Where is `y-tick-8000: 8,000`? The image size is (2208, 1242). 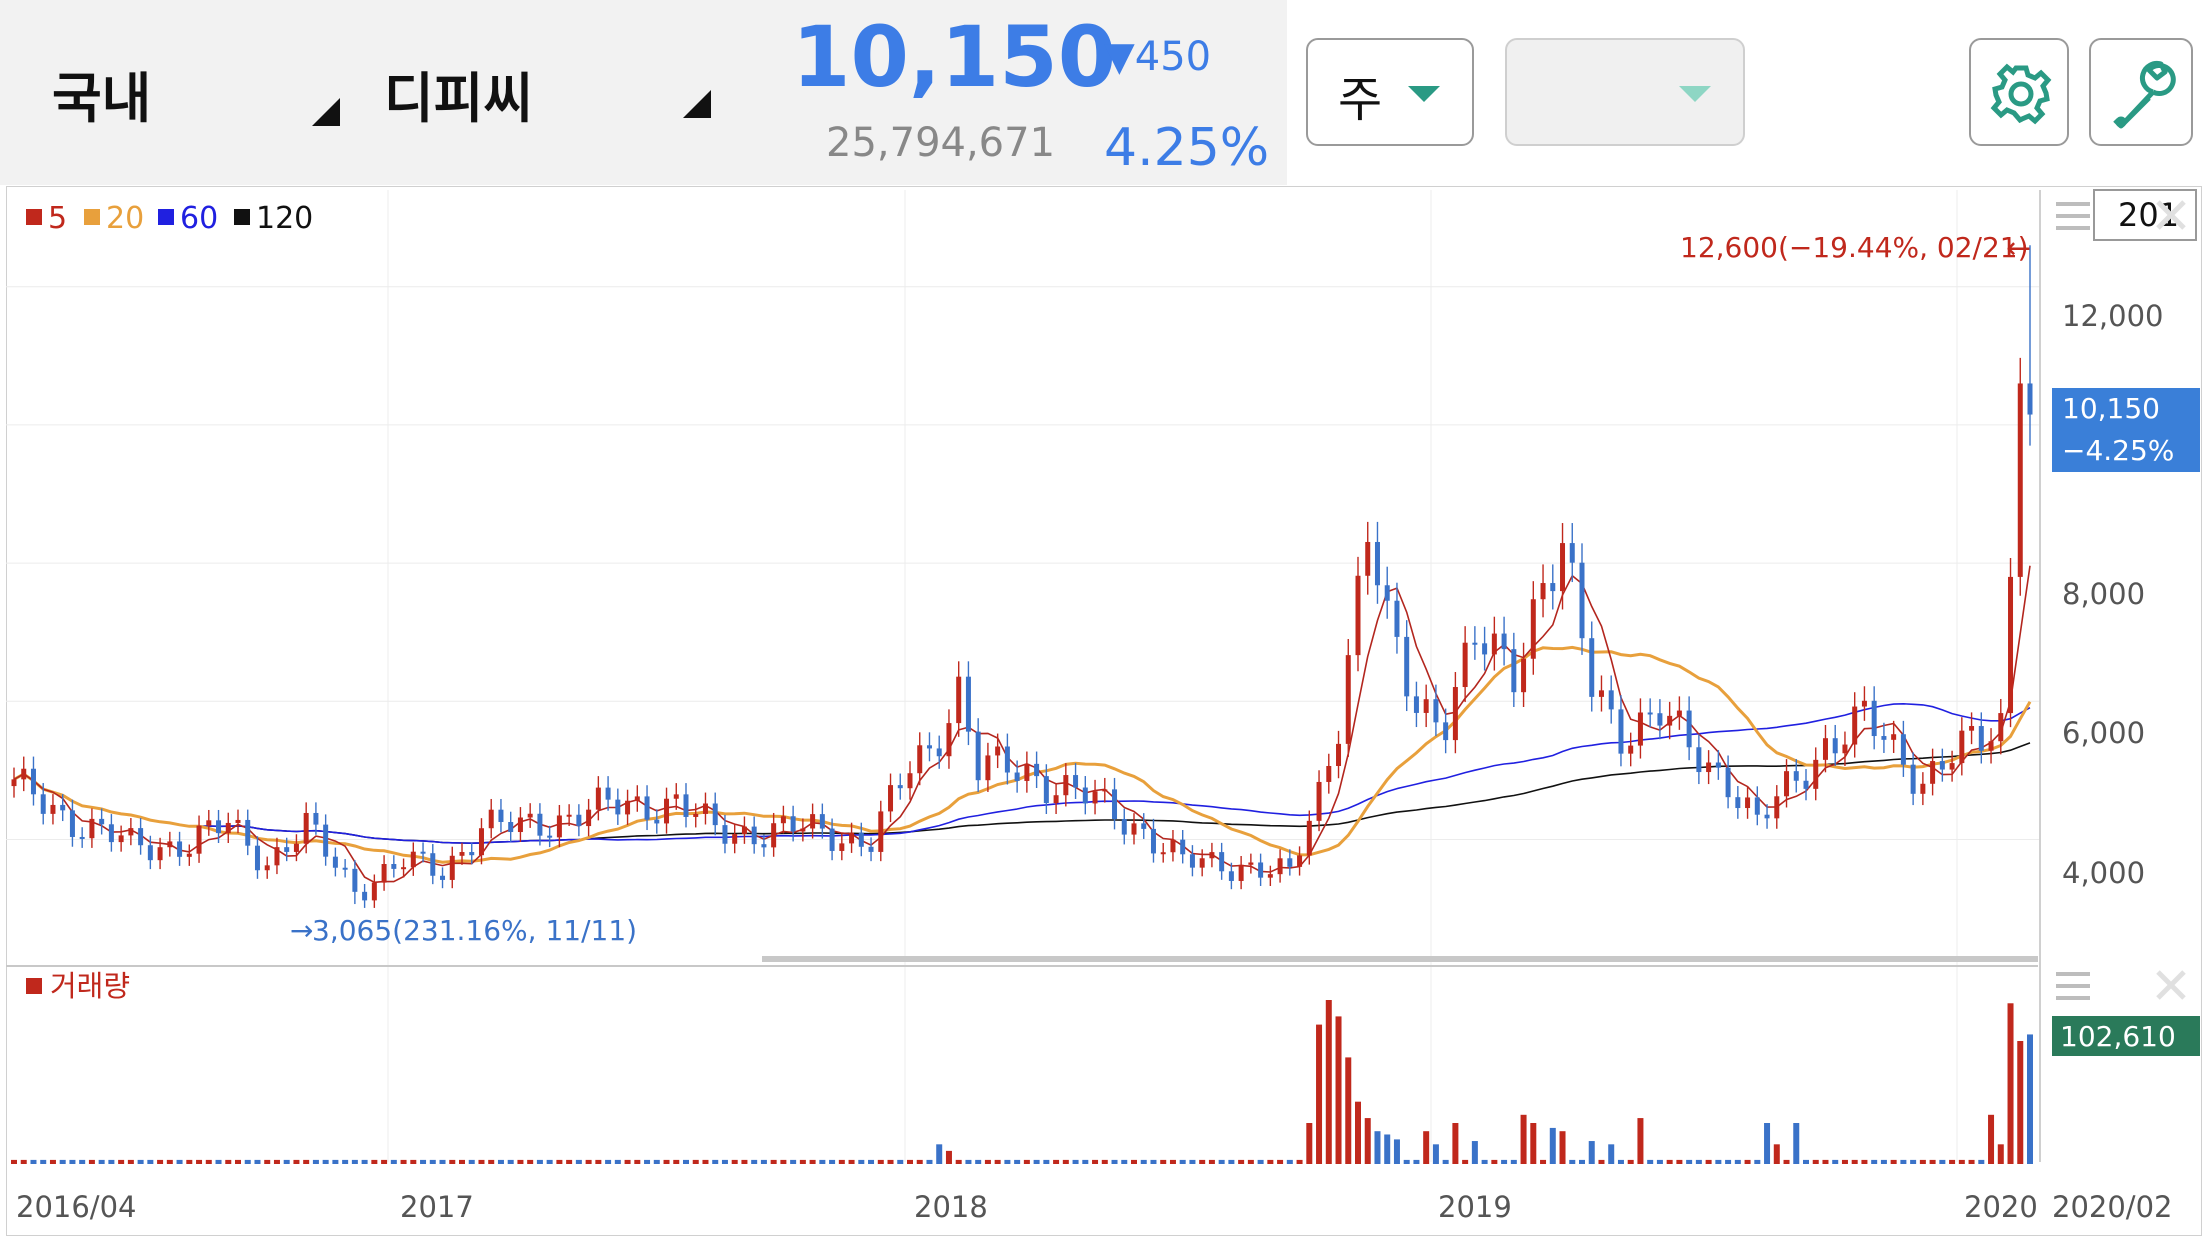
y-tick-8000: 8,000 is located at coordinates (2103, 594).